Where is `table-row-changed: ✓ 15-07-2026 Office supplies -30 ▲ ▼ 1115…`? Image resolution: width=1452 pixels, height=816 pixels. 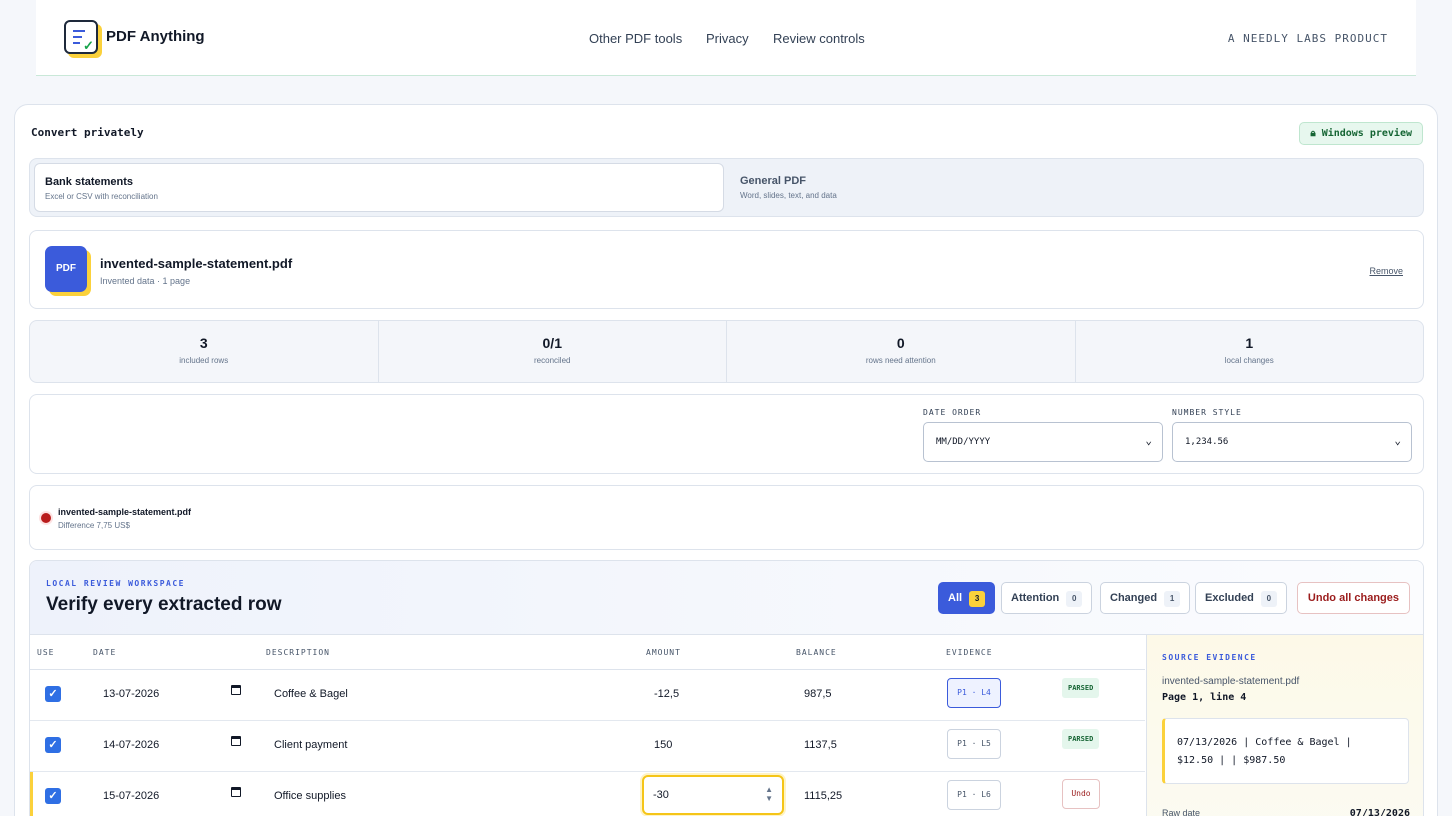 table-row-changed: ✓ 15-07-2026 Office supplies -30 ▲ ▼ 1115… is located at coordinates (587, 794).